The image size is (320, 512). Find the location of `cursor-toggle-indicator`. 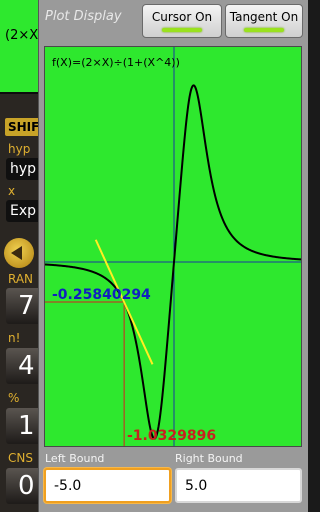

cursor-toggle-indicator is located at coordinates (182, 30).